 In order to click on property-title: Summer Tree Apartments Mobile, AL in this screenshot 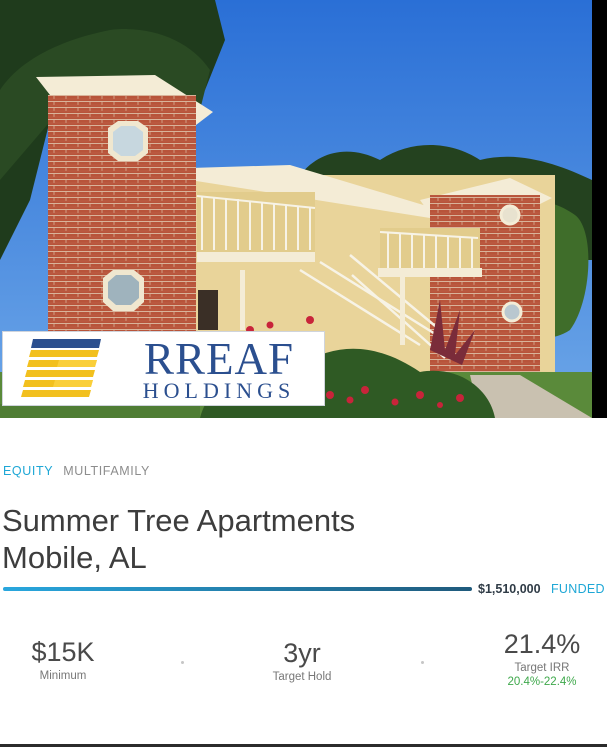, I will do `click(297, 539)`.